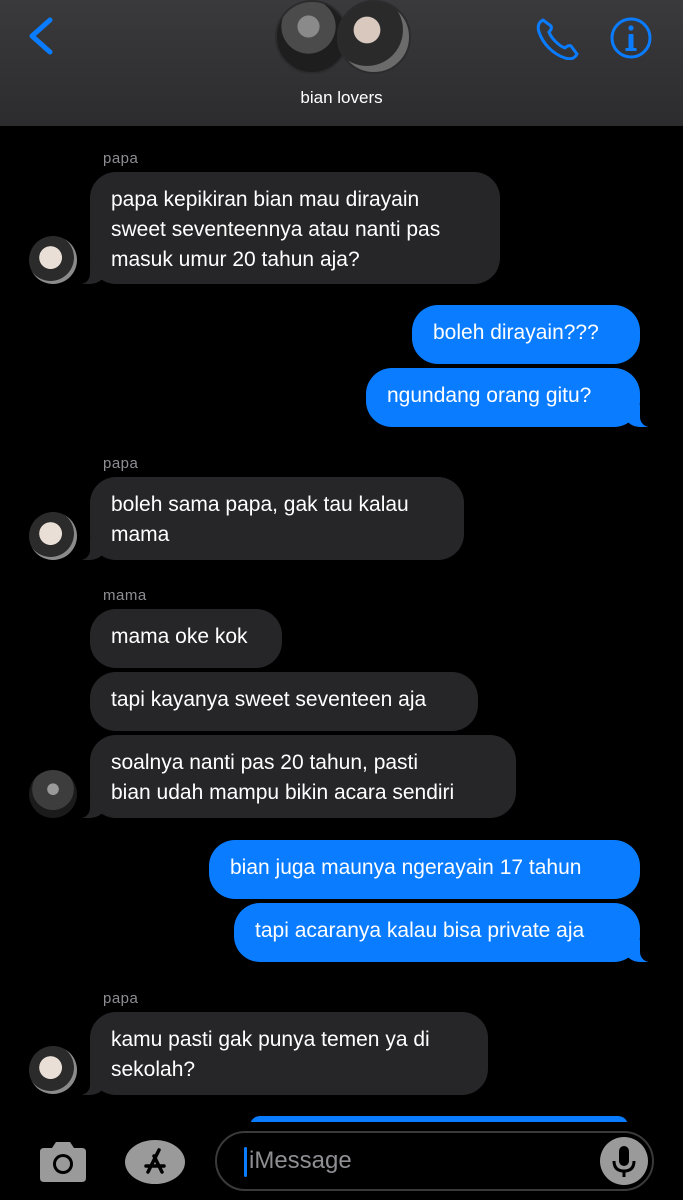 This screenshot has height=1200, width=683. I want to click on back-button, so click(44, 36).